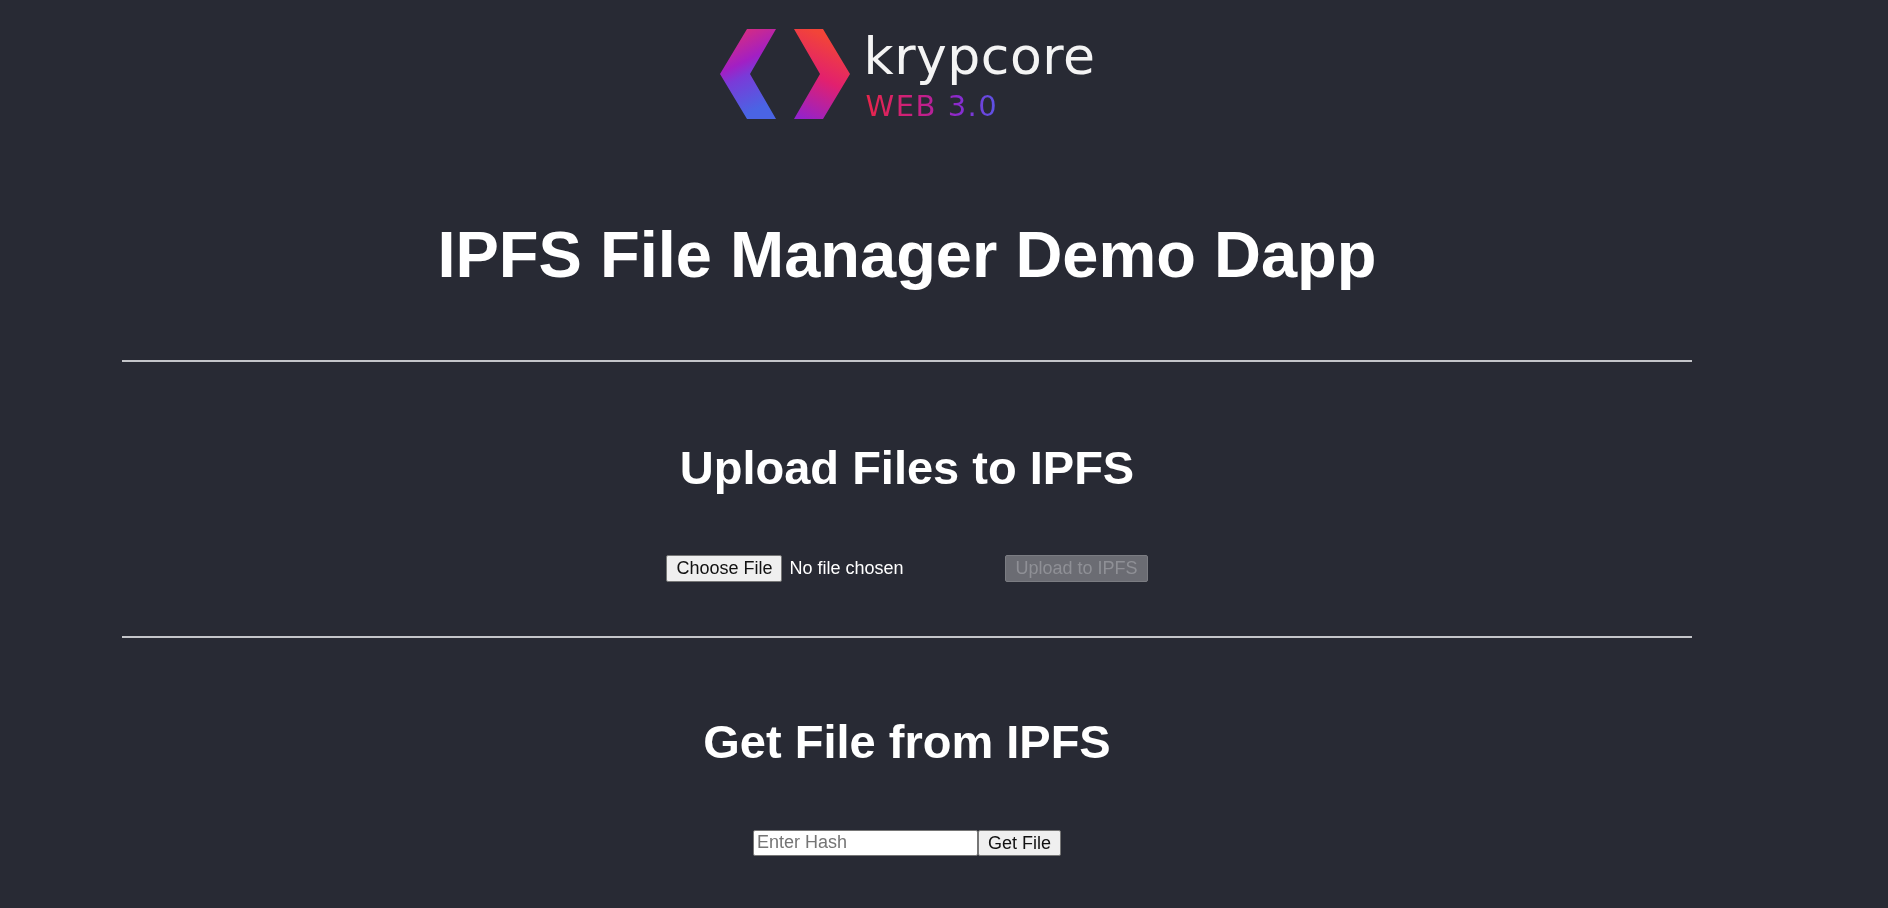 The image size is (1888, 908). Describe the element at coordinates (907, 255) in the screenshot. I see `page-title: IPFS File Manager Demo Dapp` at that location.